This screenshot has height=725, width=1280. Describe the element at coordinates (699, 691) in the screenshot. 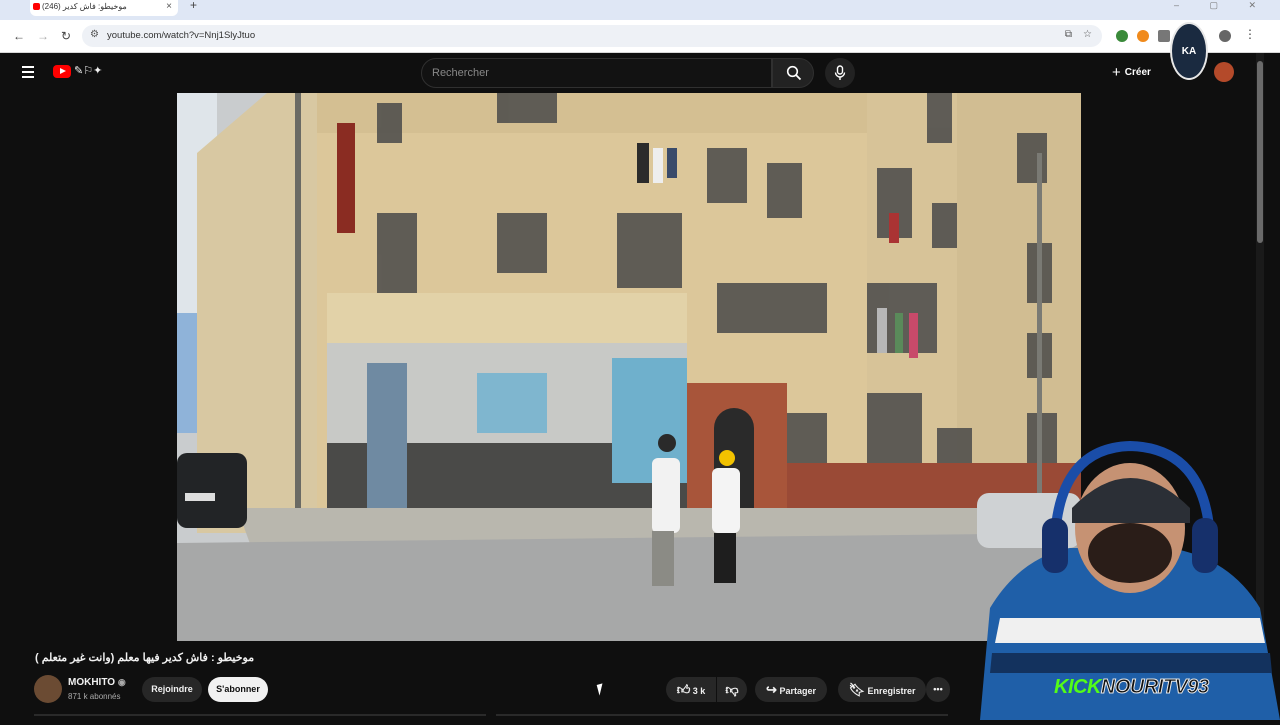

I see `like-count: 3 k` at that location.